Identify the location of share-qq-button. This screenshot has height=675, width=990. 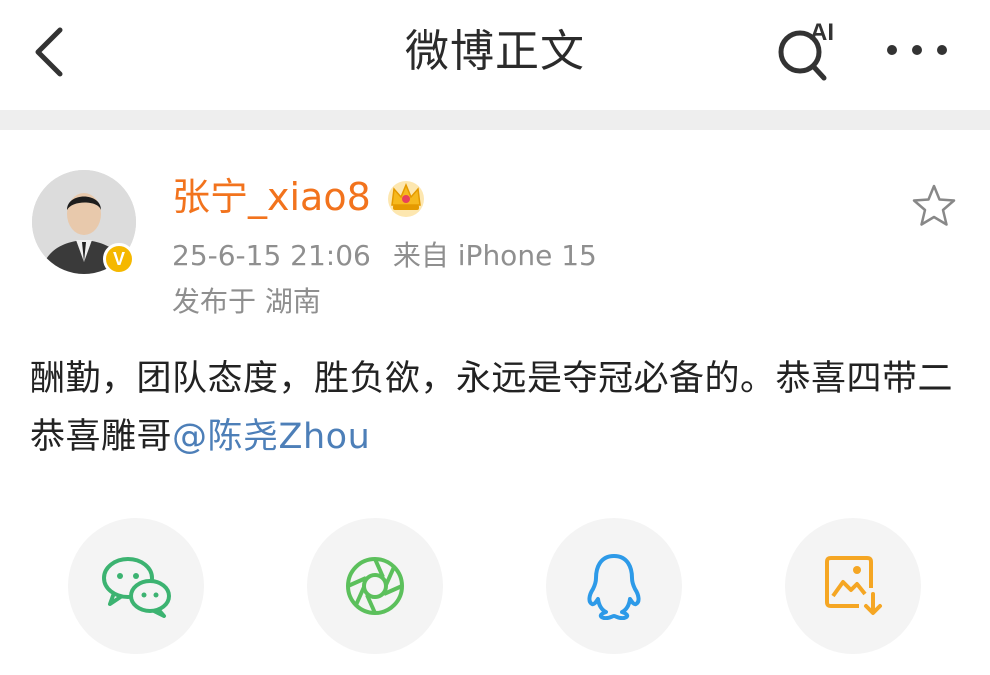
(614, 586).